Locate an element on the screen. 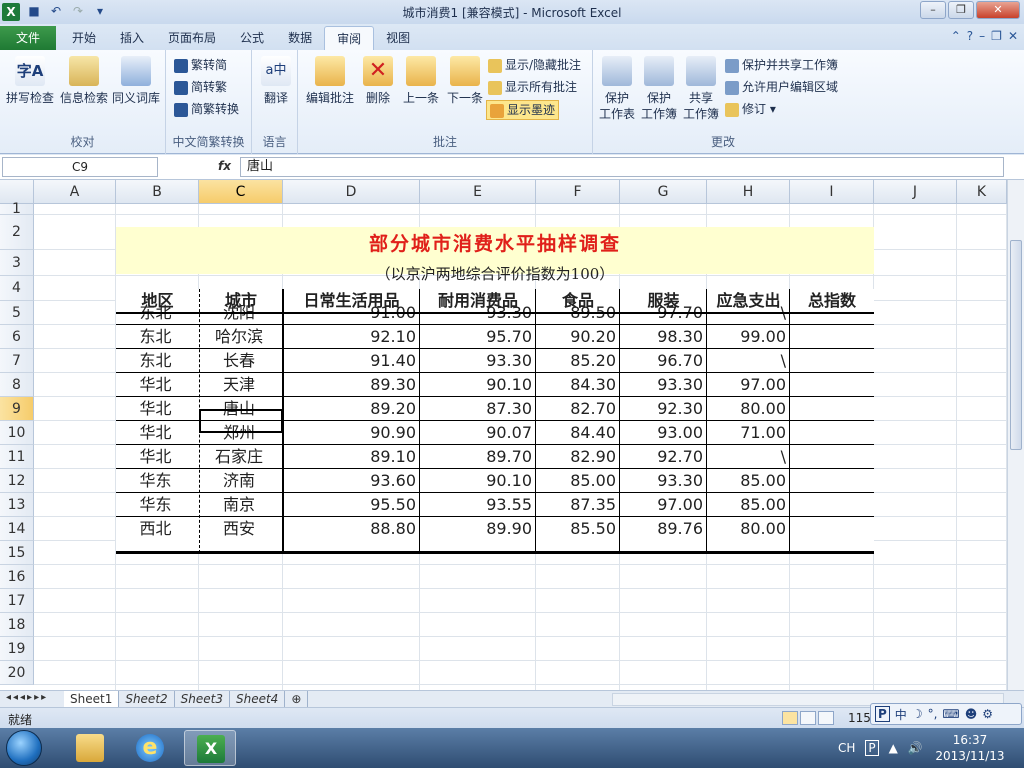  row-header: 8 is located at coordinates (17, 385).